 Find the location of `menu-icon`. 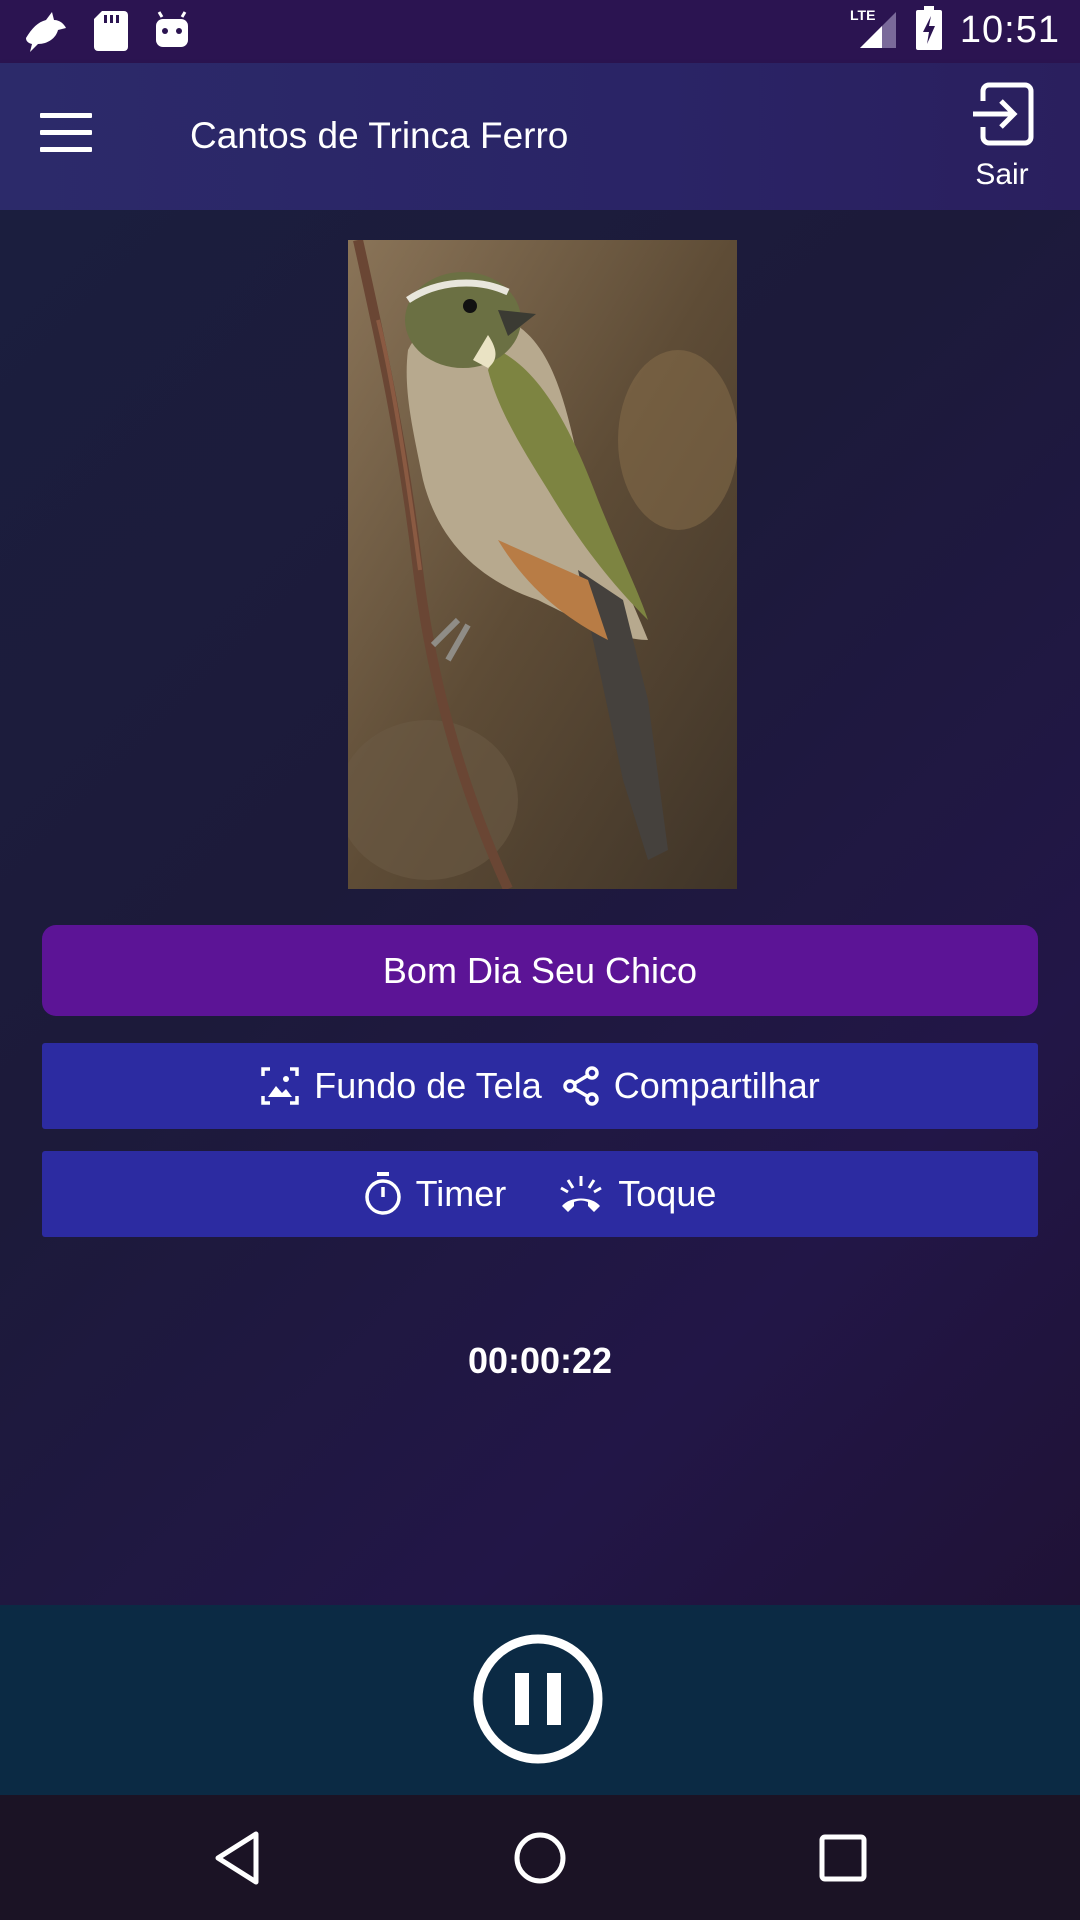

menu-icon is located at coordinates (72, 132).